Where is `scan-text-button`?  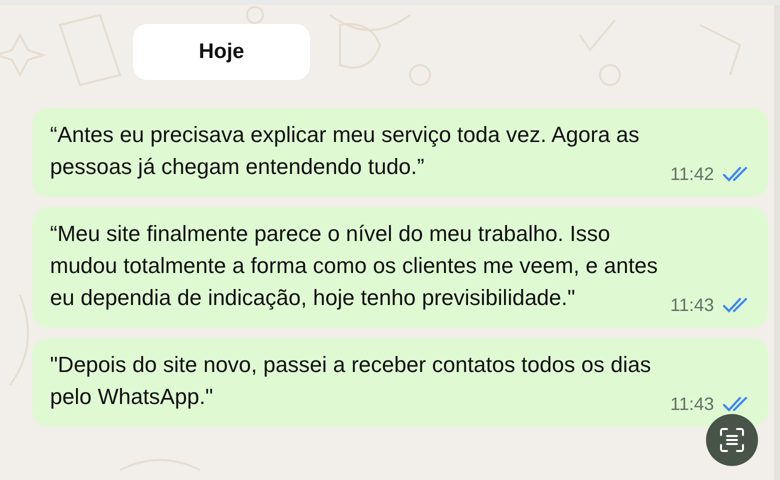 scan-text-button is located at coordinates (732, 440).